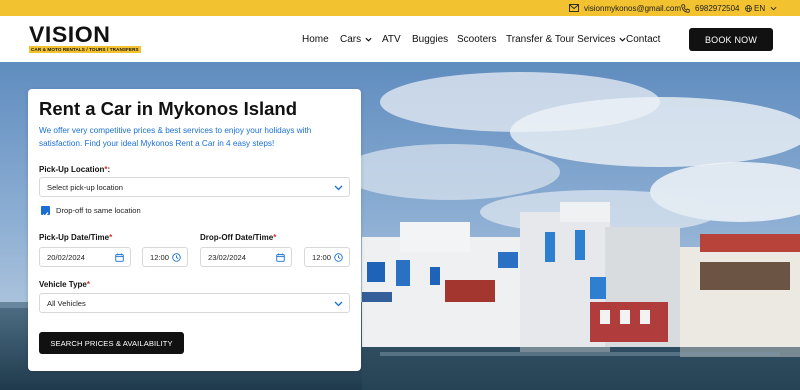 The image size is (800, 390). I want to click on nav-home-label: Home, so click(315, 39).